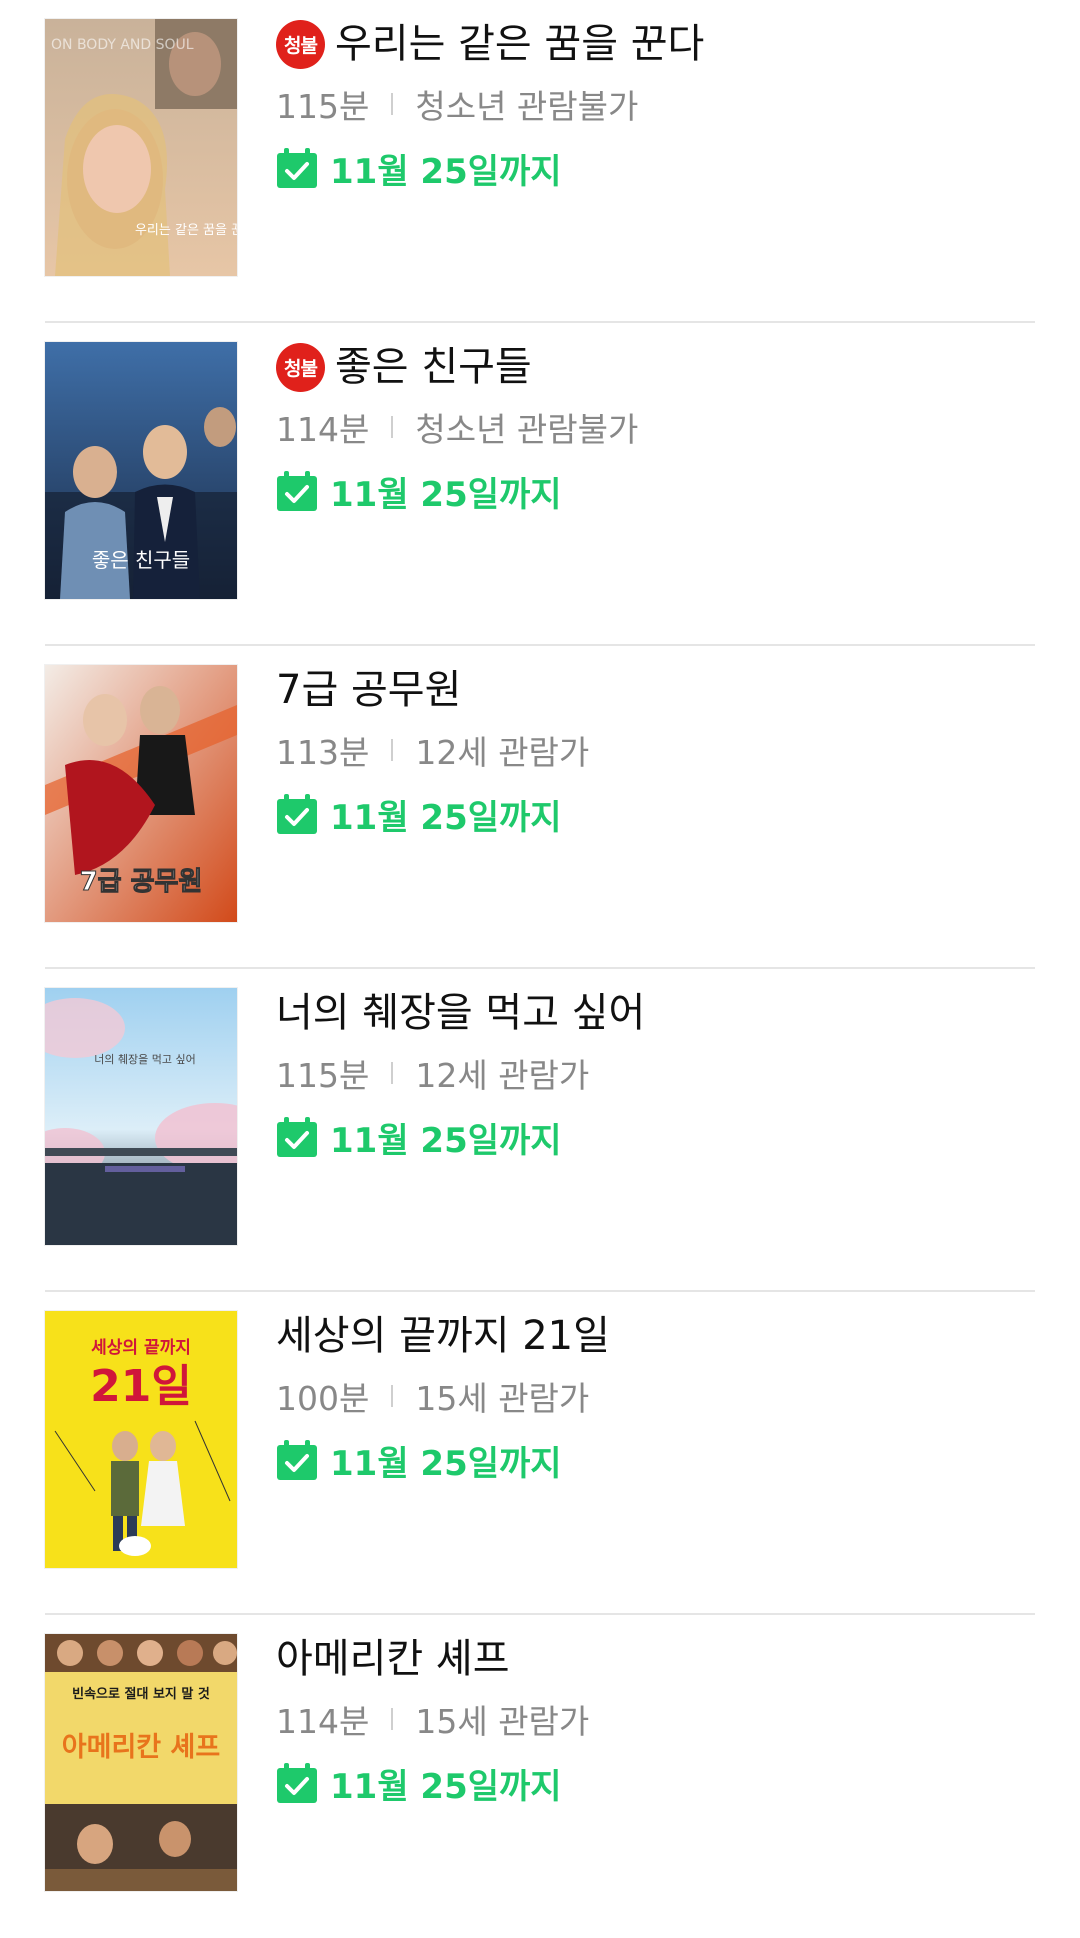 The image size is (1080, 1938). I want to click on movie-poster: 빈속으로 절대 보지 말 것 아메리칸 셰프, so click(141, 1762).